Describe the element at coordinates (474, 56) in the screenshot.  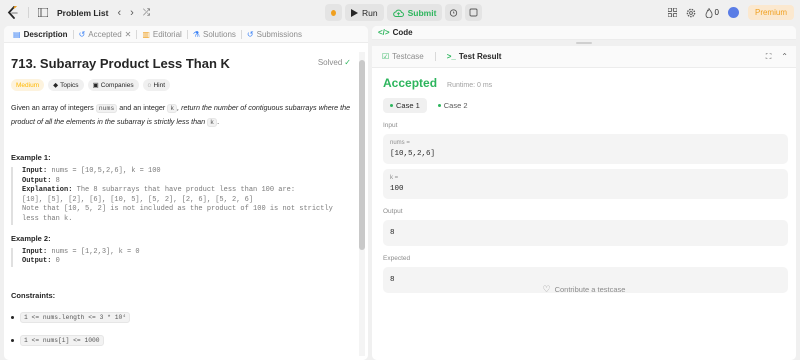
I see `tab-test-result: >_ Test Result` at that location.